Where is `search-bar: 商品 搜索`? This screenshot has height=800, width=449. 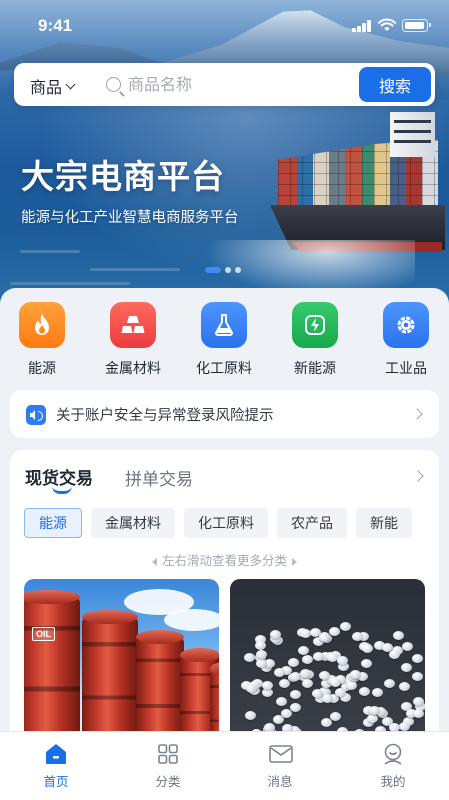 search-bar: 商品 搜索 is located at coordinates (224, 84).